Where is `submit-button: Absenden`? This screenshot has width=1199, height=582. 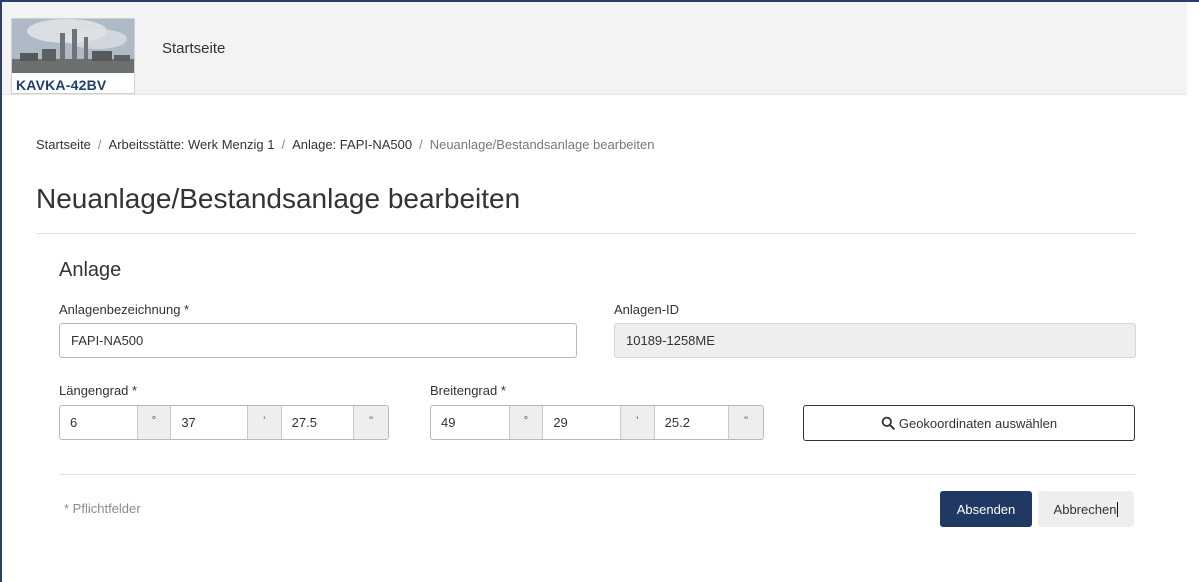
submit-button: Absenden is located at coordinates (986, 509).